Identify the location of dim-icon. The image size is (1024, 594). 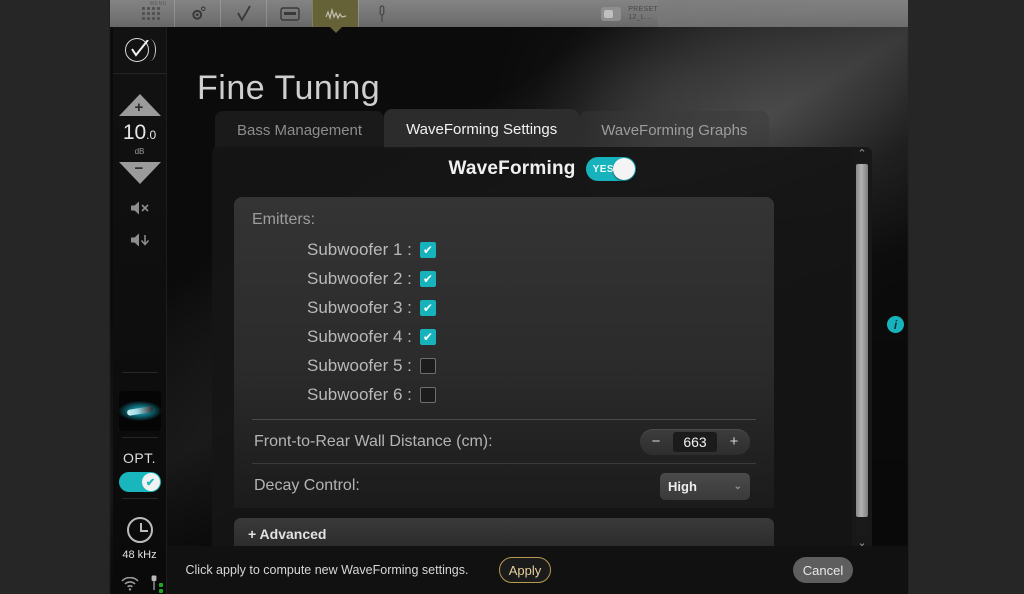
(139, 240).